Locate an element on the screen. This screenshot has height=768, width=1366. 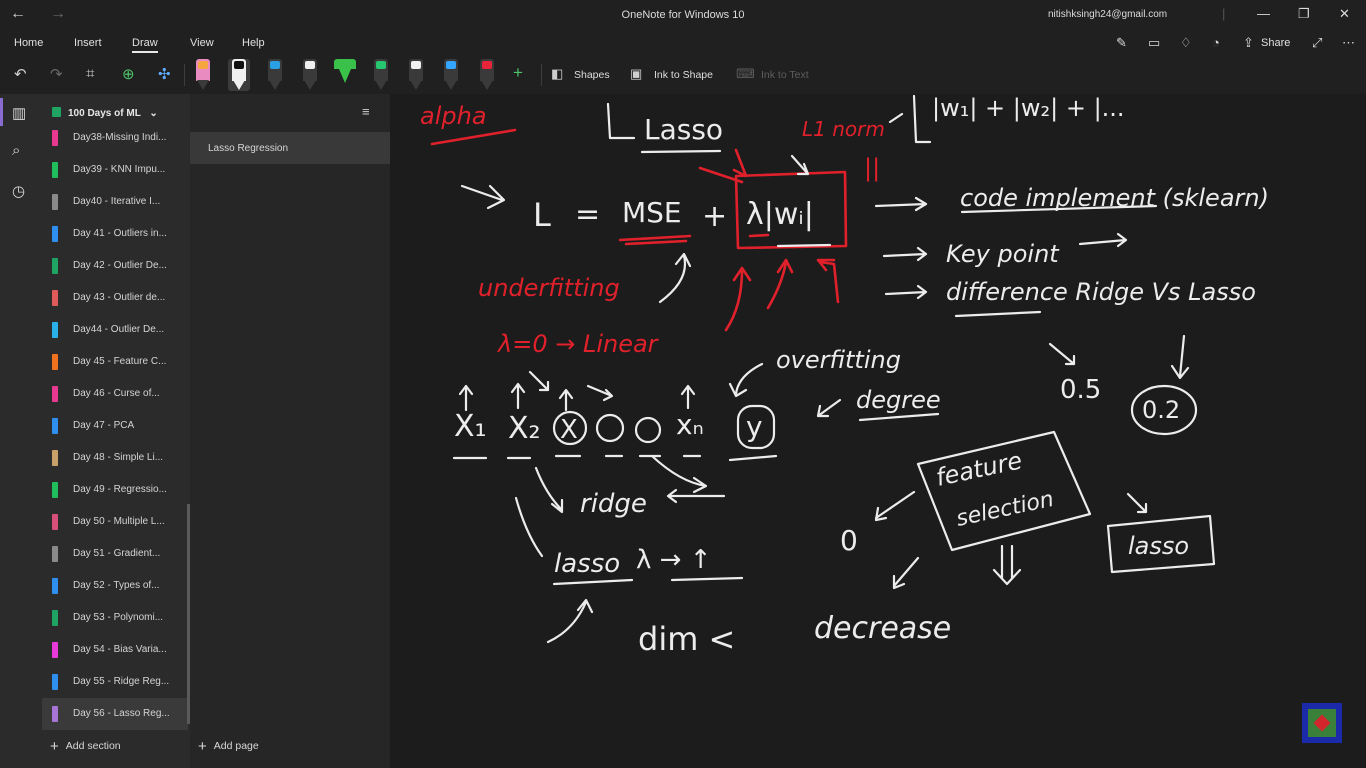
page-view-icon: ▭ is located at coordinates (1154, 43).